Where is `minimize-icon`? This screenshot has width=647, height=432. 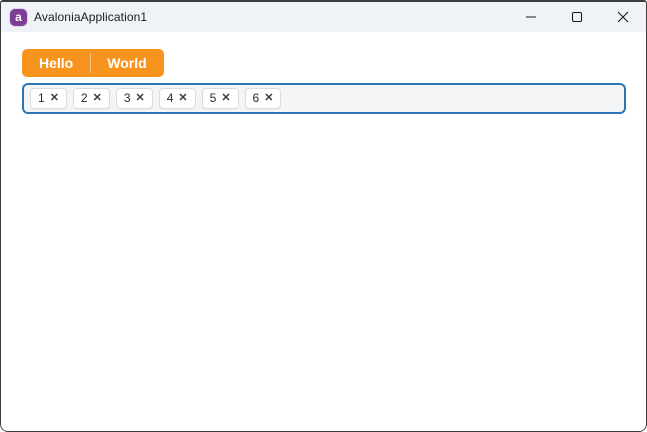
minimize-icon is located at coordinates (531, 17).